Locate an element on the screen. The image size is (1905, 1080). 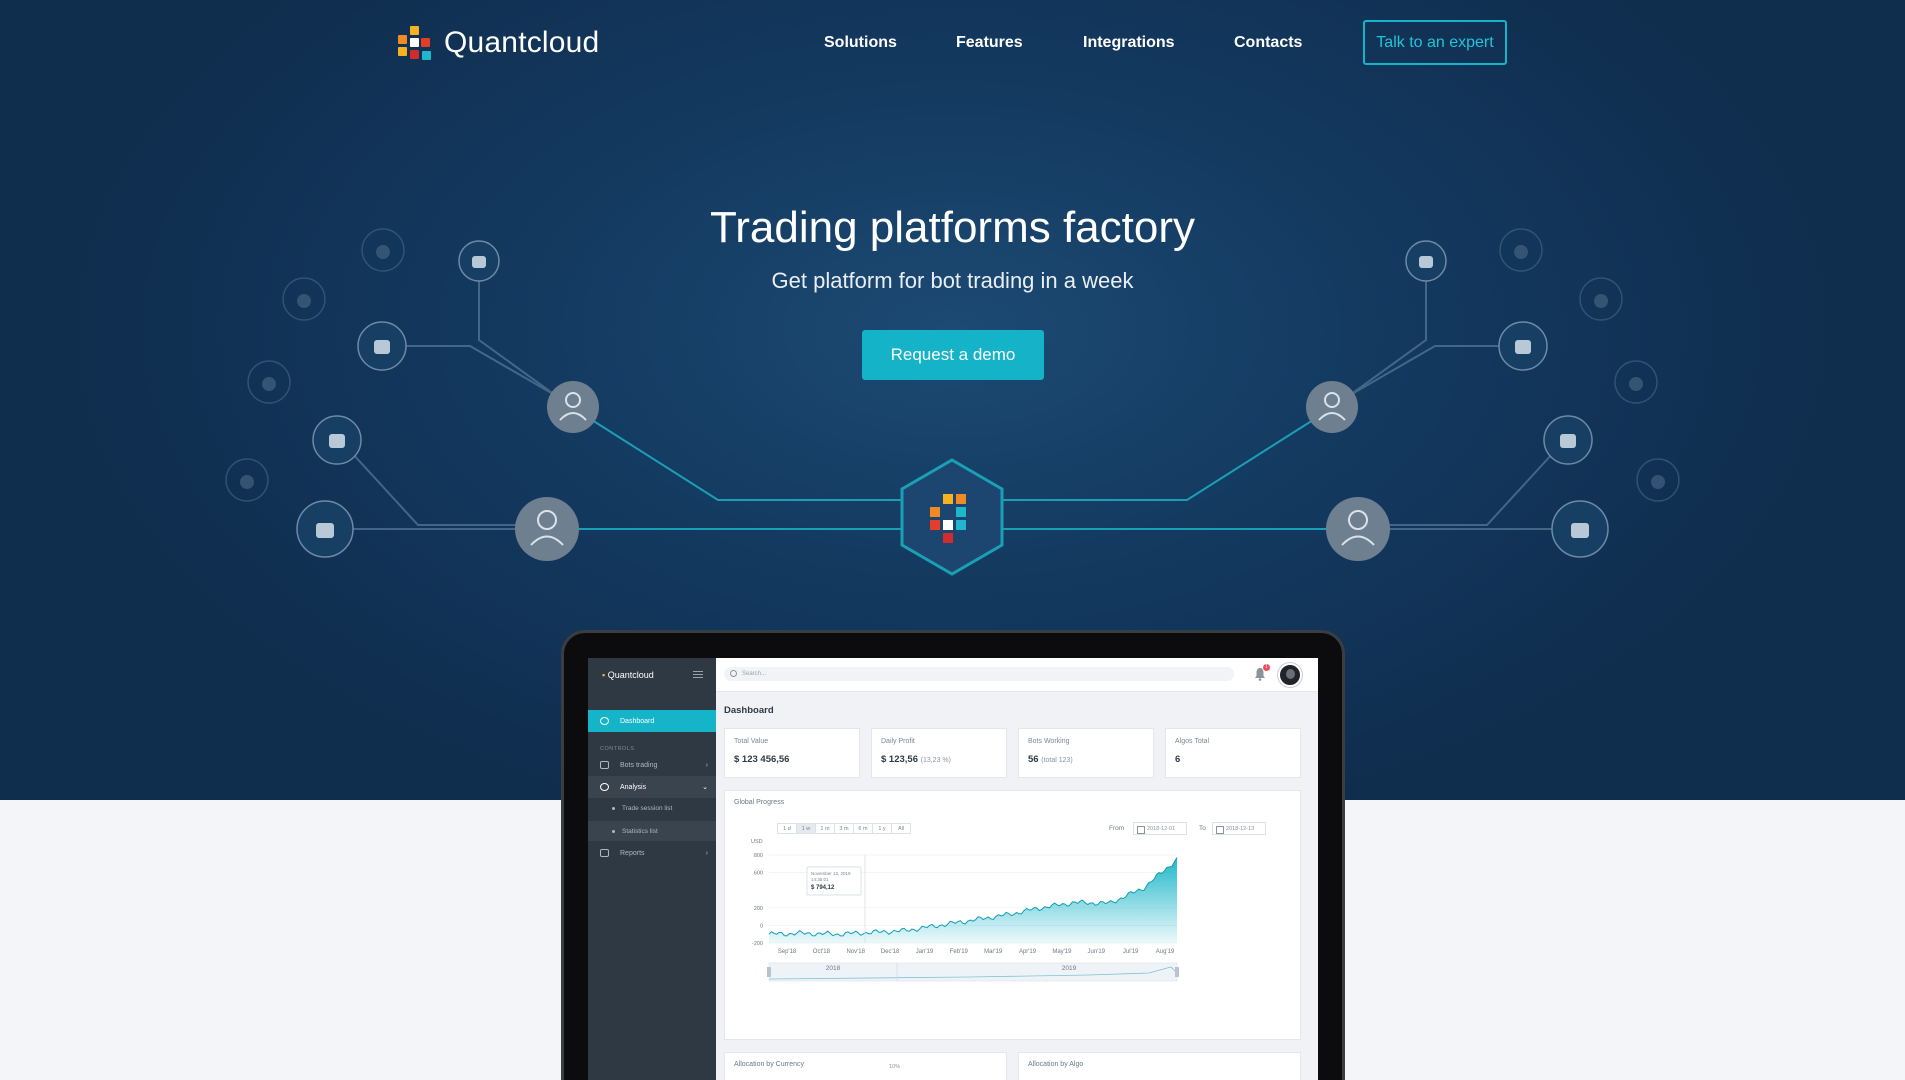
allocation-currency-title: Allocation by Currency is located at coordinates (769, 1064).